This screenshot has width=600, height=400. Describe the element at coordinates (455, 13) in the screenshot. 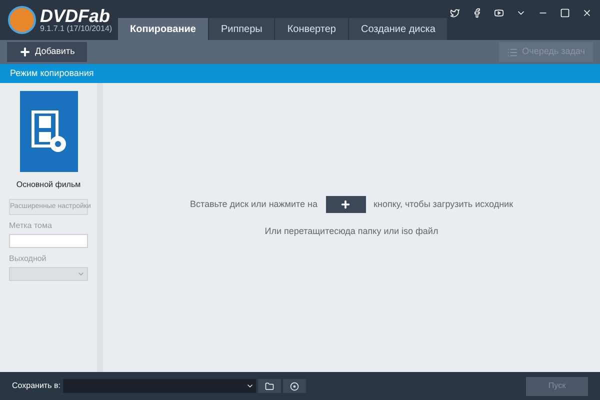

I see `twitter-icon` at that location.